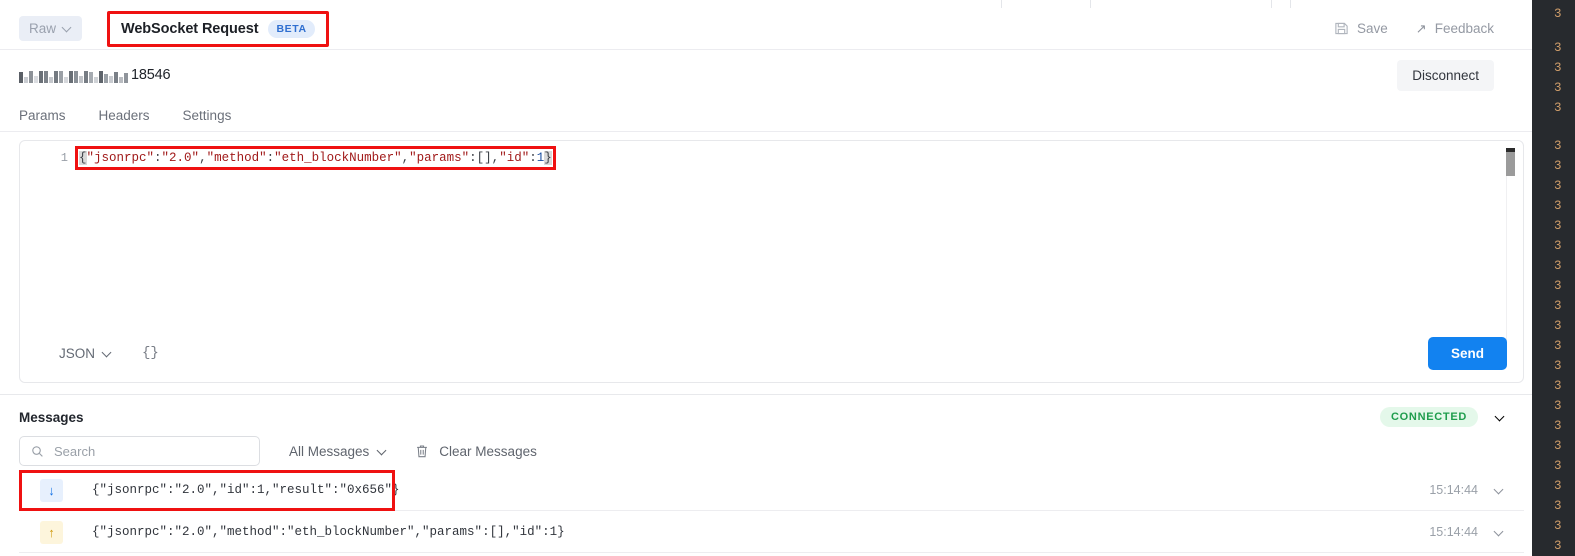 The width and height of the screenshot is (1575, 556). Describe the element at coordinates (64, 158) in the screenshot. I see `line-number: 1` at that location.